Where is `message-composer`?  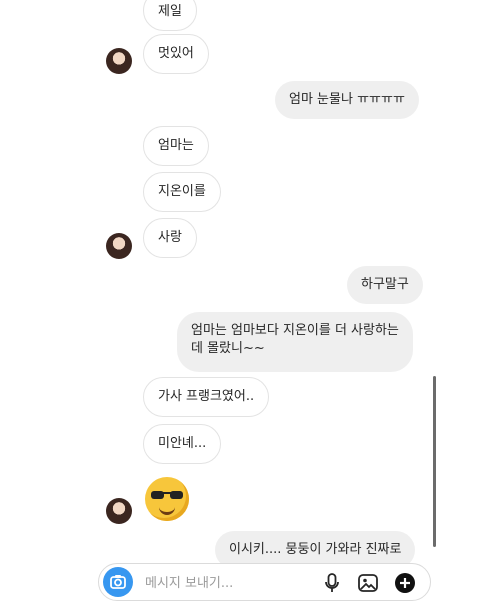
message-composer is located at coordinates (264, 582).